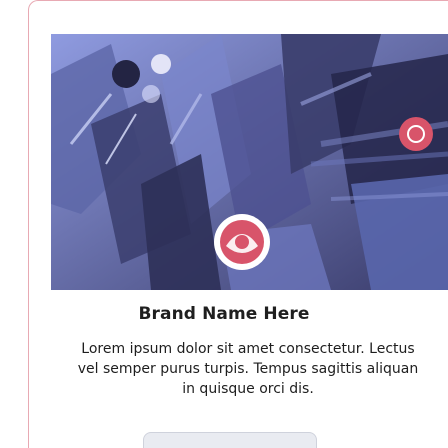  What do you see at coordinates (224, 314) in the screenshot?
I see `brand-name-heading: Brand Name Here` at bounding box center [224, 314].